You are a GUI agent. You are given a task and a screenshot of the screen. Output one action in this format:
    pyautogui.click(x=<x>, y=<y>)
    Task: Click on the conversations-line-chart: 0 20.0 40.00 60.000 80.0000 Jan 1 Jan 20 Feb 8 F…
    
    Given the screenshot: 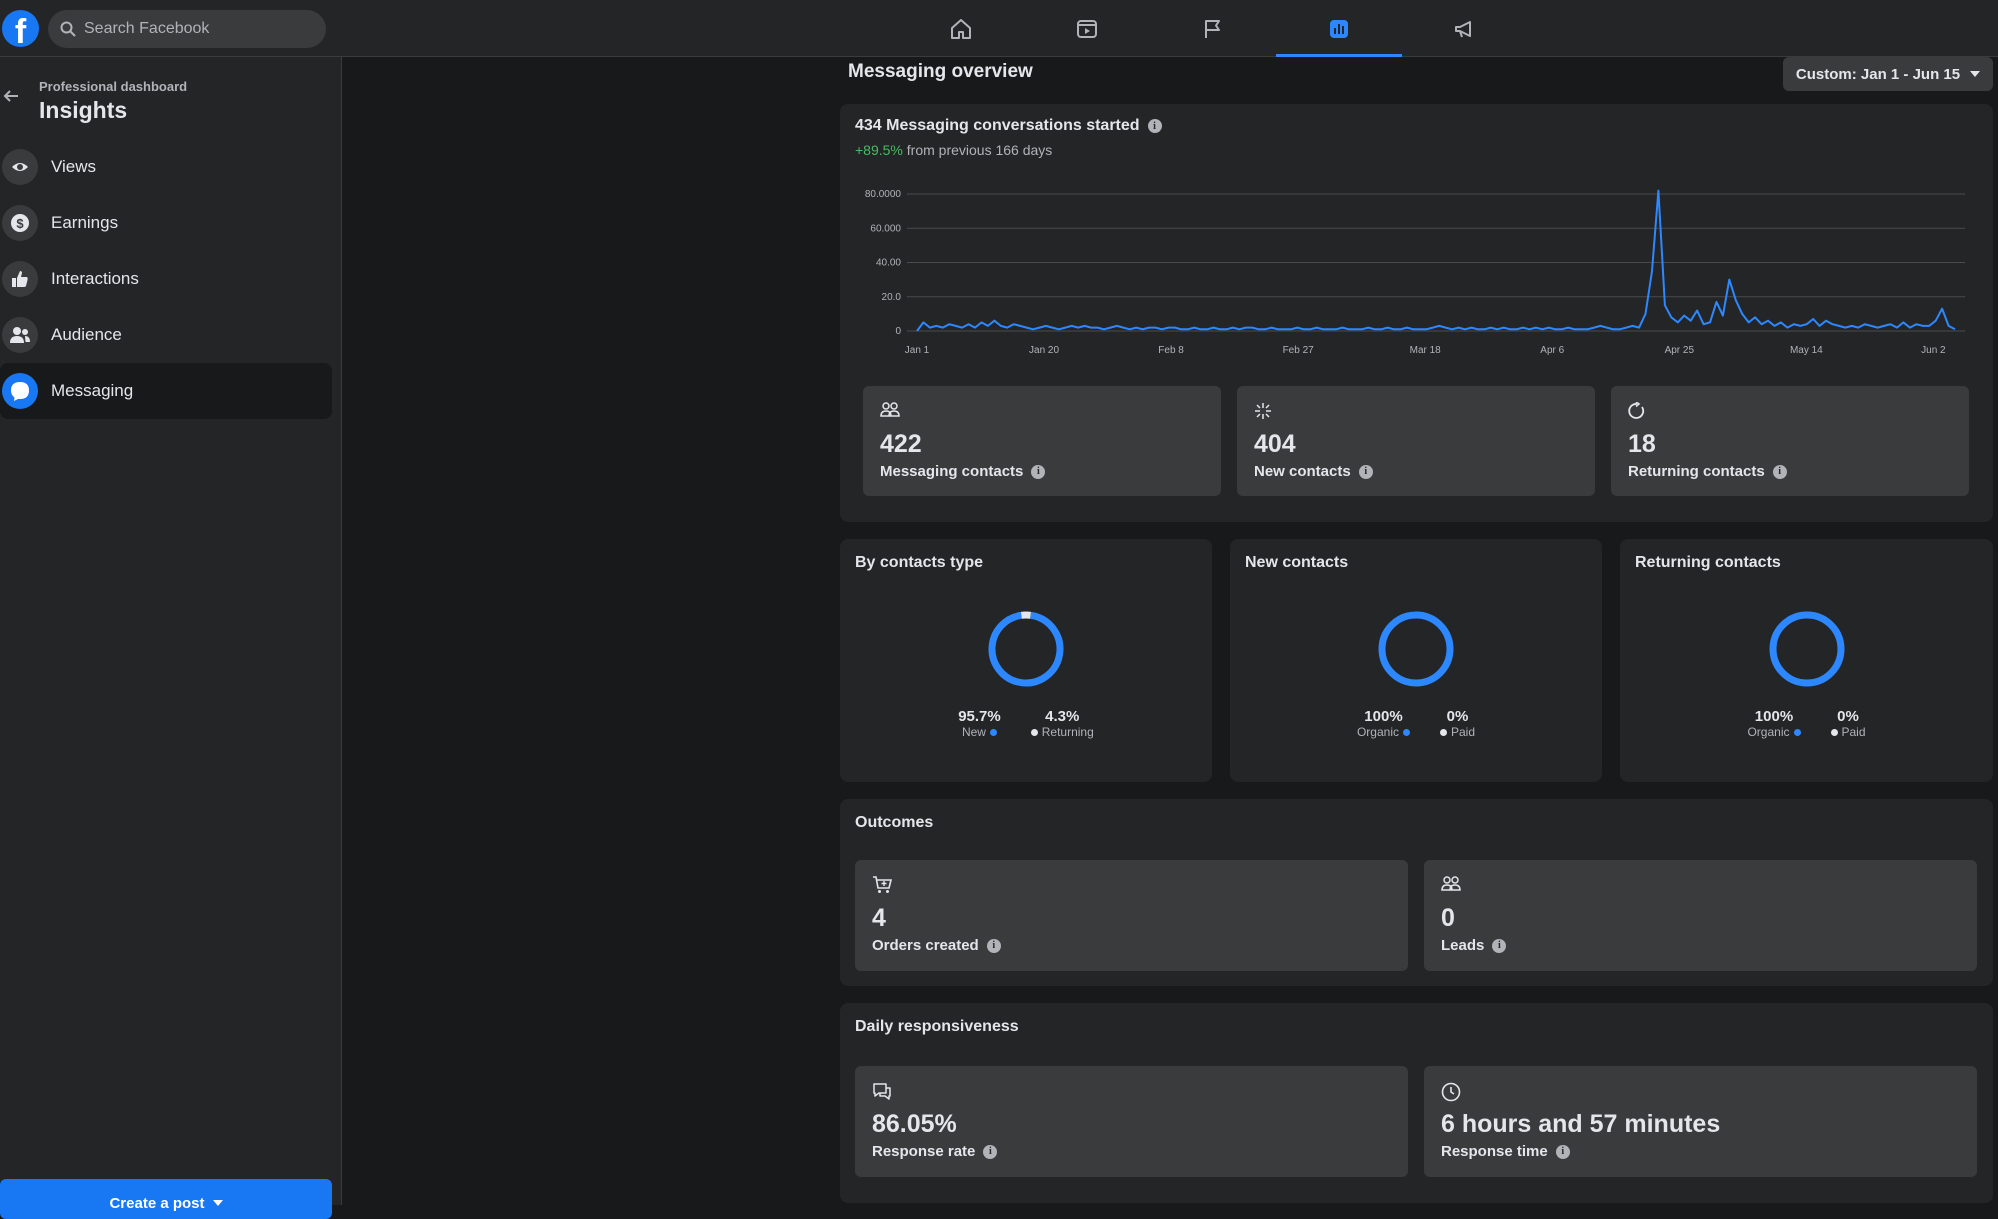 What is the action you would take?
    pyautogui.click(x=1415, y=272)
    